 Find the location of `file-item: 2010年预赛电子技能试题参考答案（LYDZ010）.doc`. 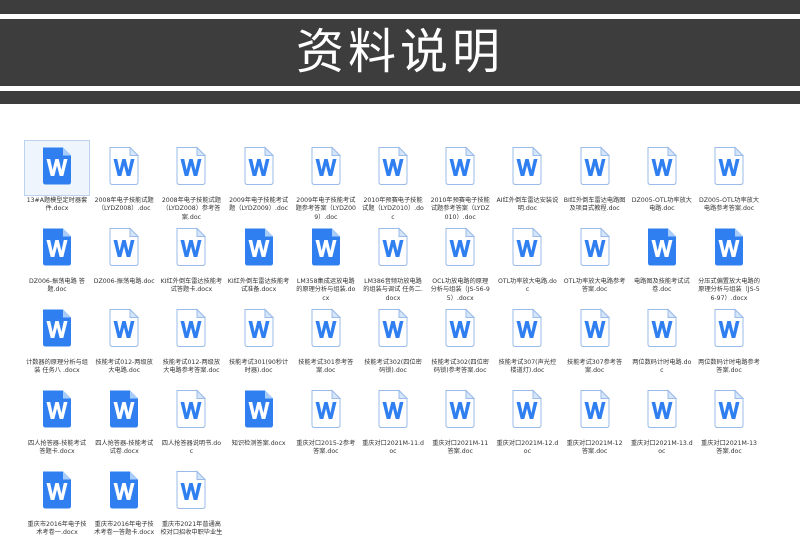

file-item: 2010年预赛电子技能试题参考答案（LYDZ010）.doc is located at coordinates (460, 181).